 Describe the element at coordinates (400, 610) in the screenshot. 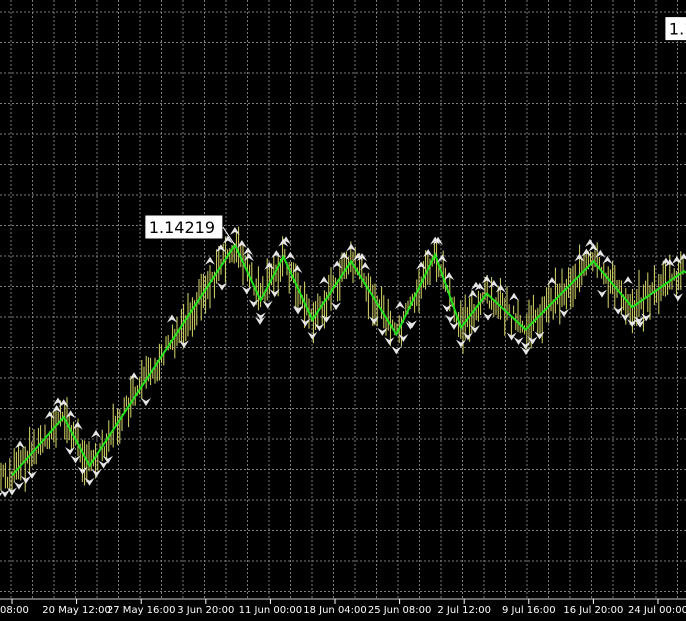

I see `x-tick-label: 25 Jun 08:00` at that location.